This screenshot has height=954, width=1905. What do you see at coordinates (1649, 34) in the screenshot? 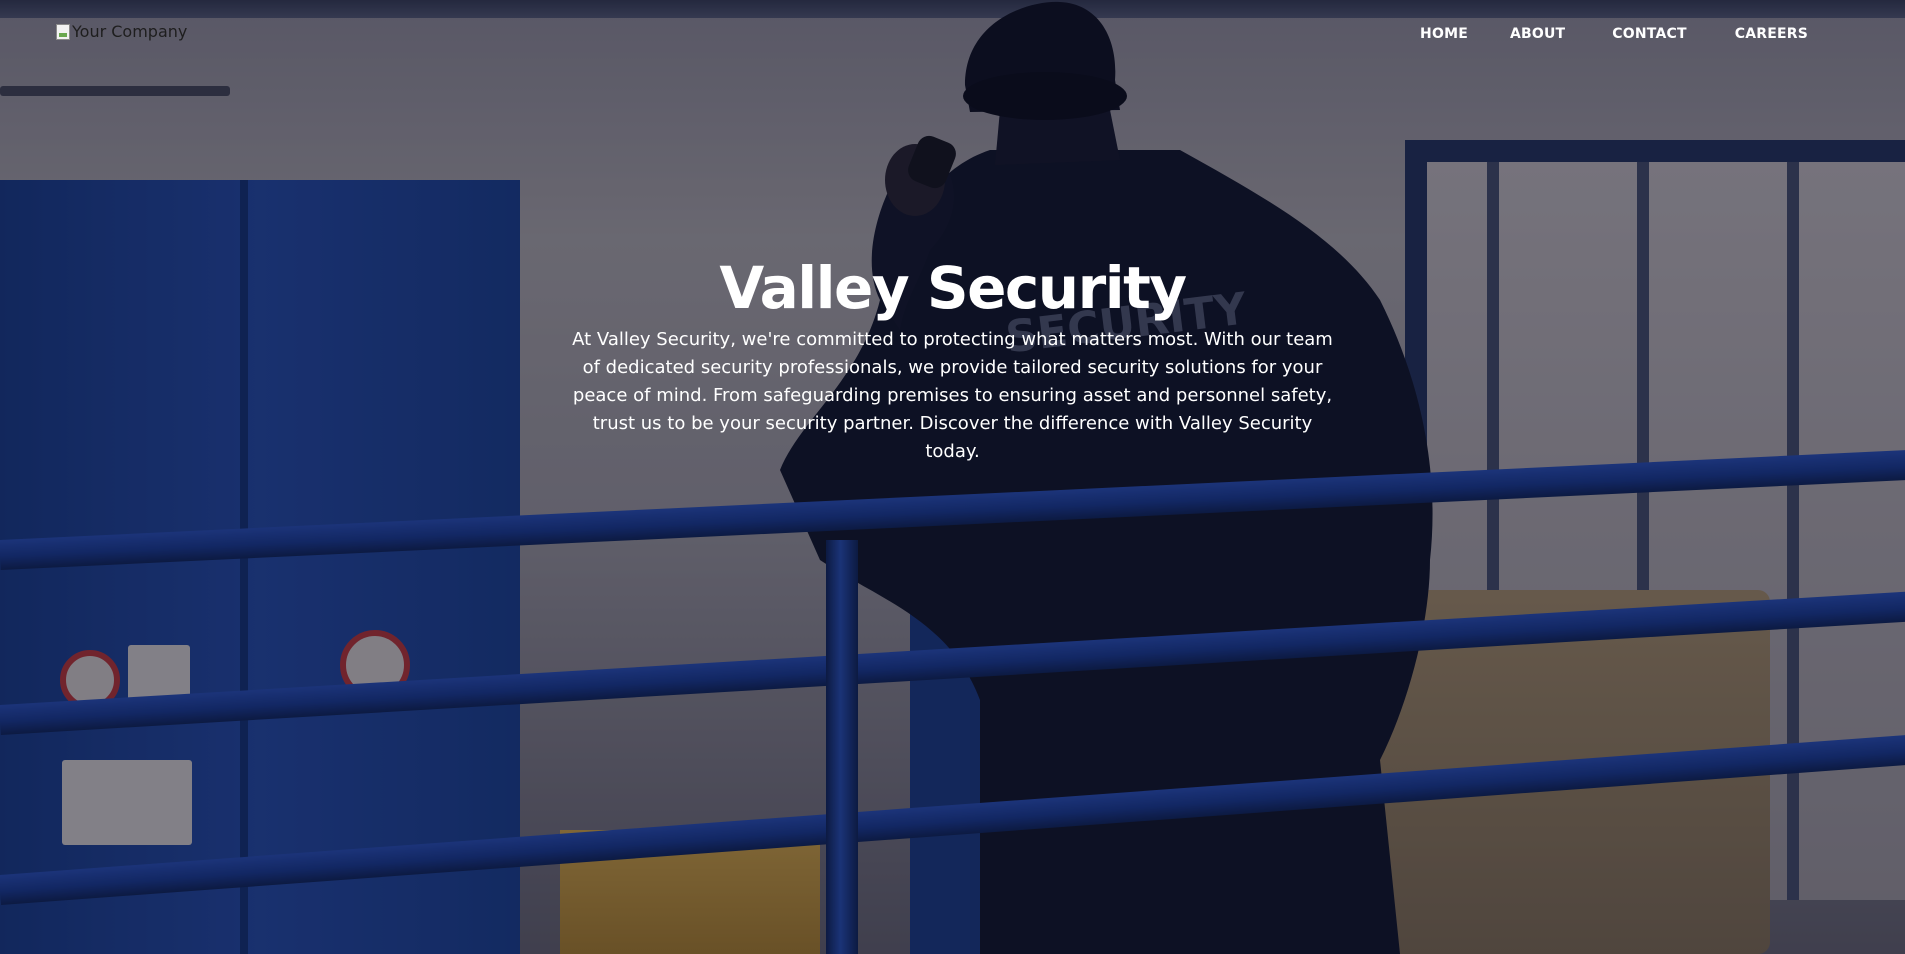
I see `nav-contact: CONTACT` at bounding box center [1649, 34].